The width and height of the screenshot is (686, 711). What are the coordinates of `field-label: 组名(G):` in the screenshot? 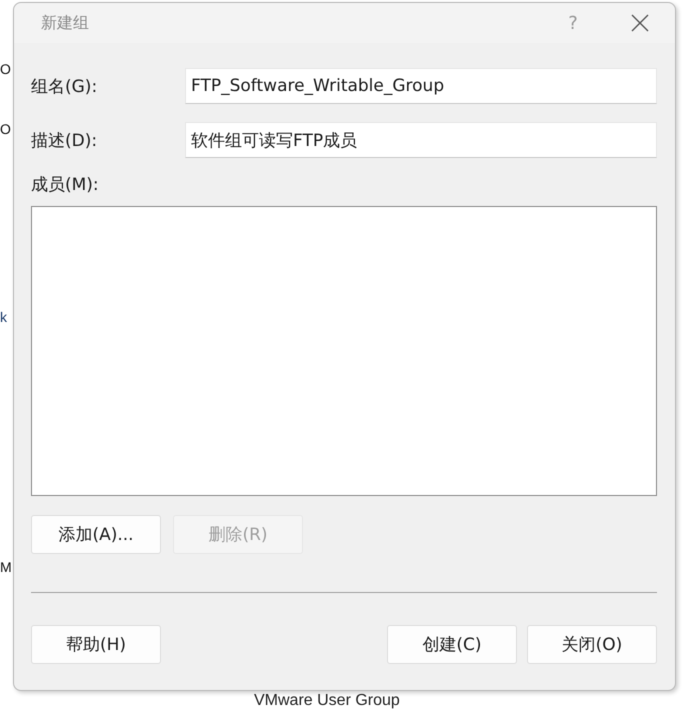 It's located at (64, 87).